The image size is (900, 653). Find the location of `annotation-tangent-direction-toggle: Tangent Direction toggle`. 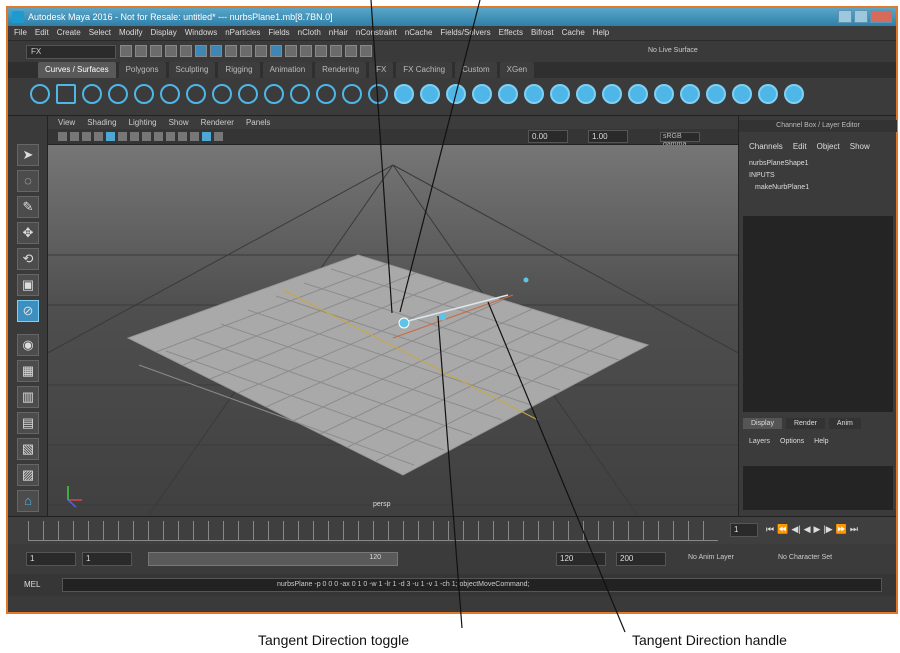

annotation-tangent-direction-toggle: Tangent Direction toggle is located at coordinates (333, 640).